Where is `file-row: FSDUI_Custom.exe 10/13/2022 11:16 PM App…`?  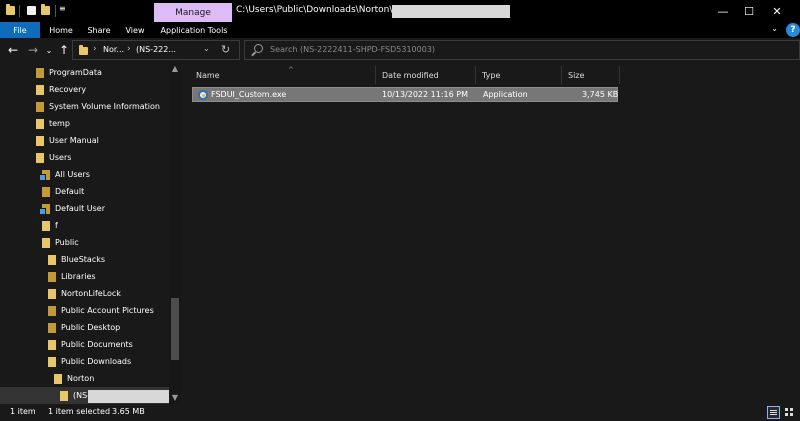
file-row: FSDUI_Custom.exe 10/13/2022 11:16 PM App… is located at coordinates (405, 94).